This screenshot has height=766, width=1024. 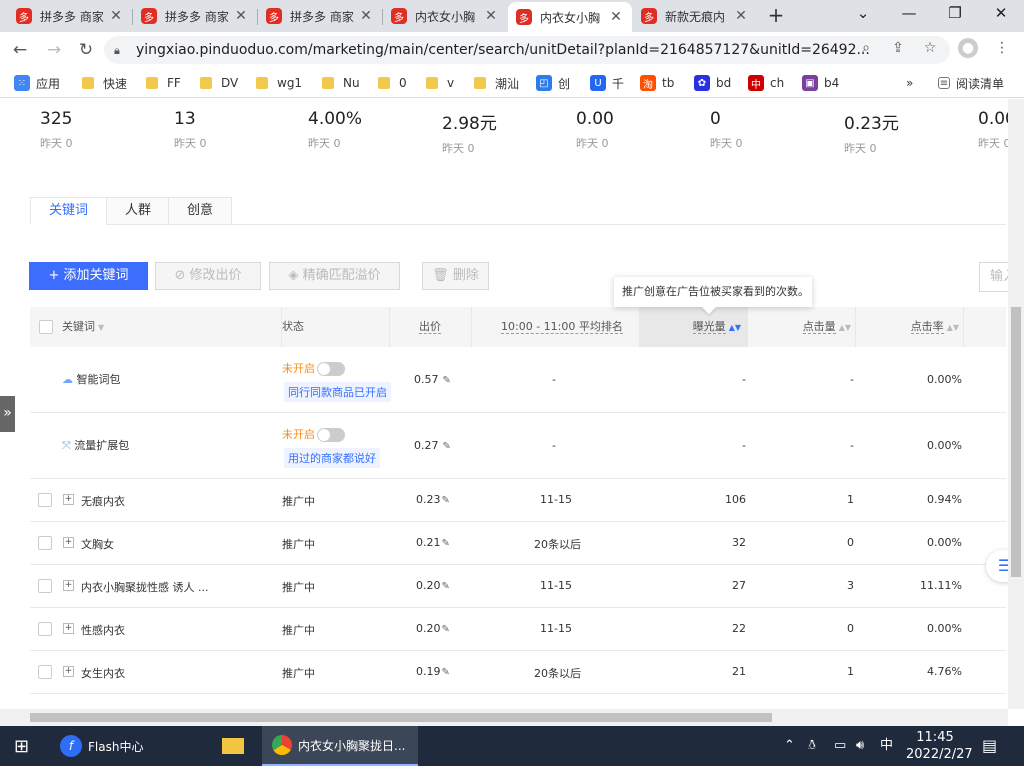 I want to click on bookmark-folder: 快速, so click(x=104, y=83).